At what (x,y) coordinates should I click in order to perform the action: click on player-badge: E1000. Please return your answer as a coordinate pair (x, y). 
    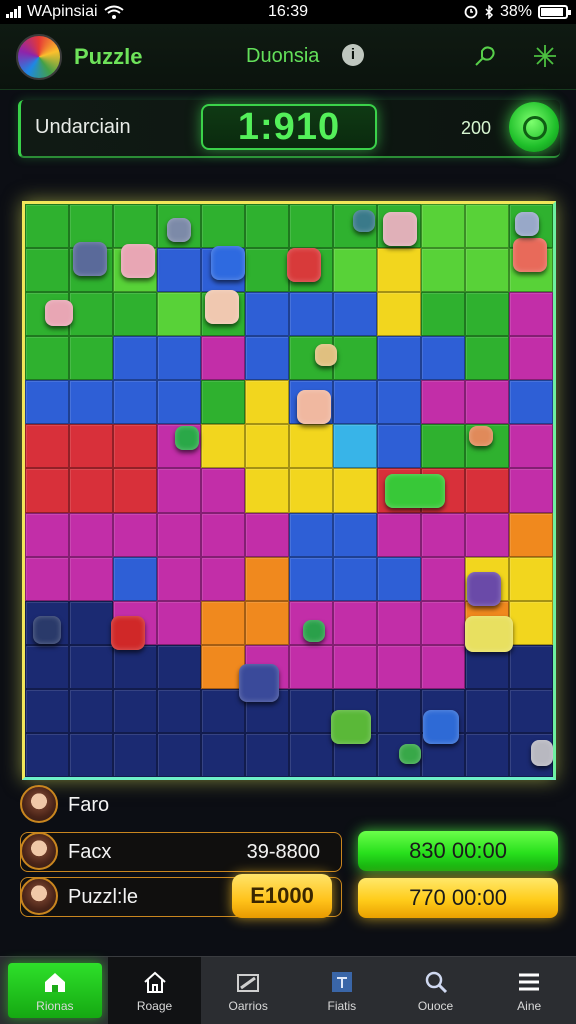
    Looking at the image, I should click on (282, 896).